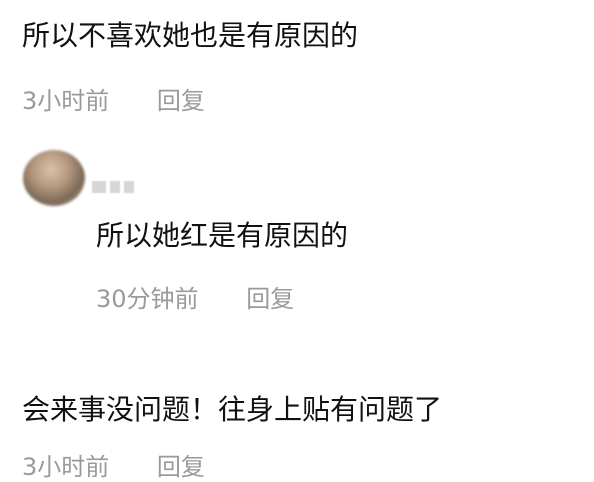 The image size is (594, 482). I want to click on reply-meta: 30分钟前 回复, so click(195, 299).